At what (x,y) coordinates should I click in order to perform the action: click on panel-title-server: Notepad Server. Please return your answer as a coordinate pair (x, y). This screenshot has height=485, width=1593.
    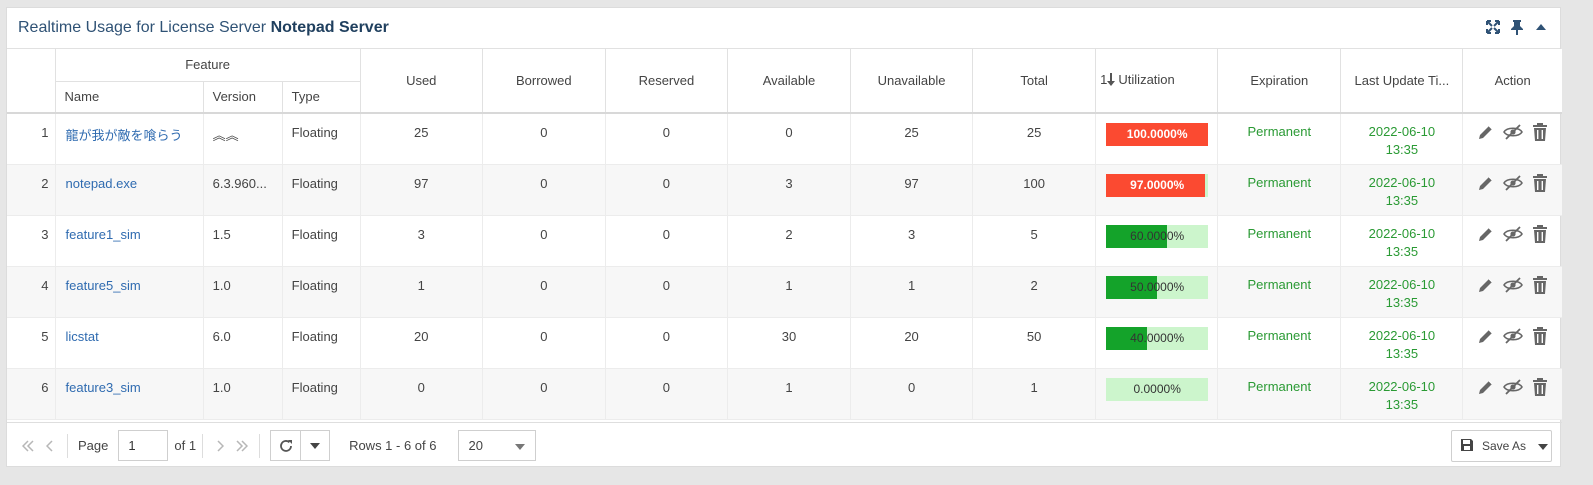
    Looking at the image, I should click on (329, 27).